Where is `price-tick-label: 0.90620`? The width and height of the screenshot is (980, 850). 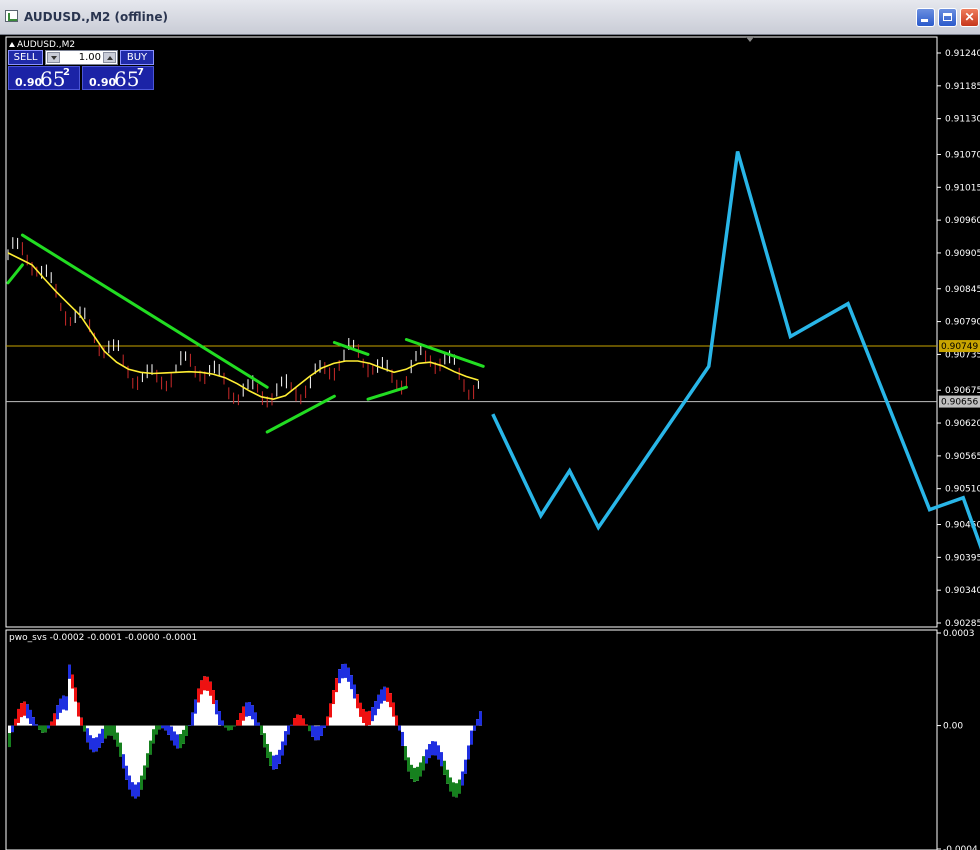 price-tick-label: 0.90620 is located at coordinates (962, 424).